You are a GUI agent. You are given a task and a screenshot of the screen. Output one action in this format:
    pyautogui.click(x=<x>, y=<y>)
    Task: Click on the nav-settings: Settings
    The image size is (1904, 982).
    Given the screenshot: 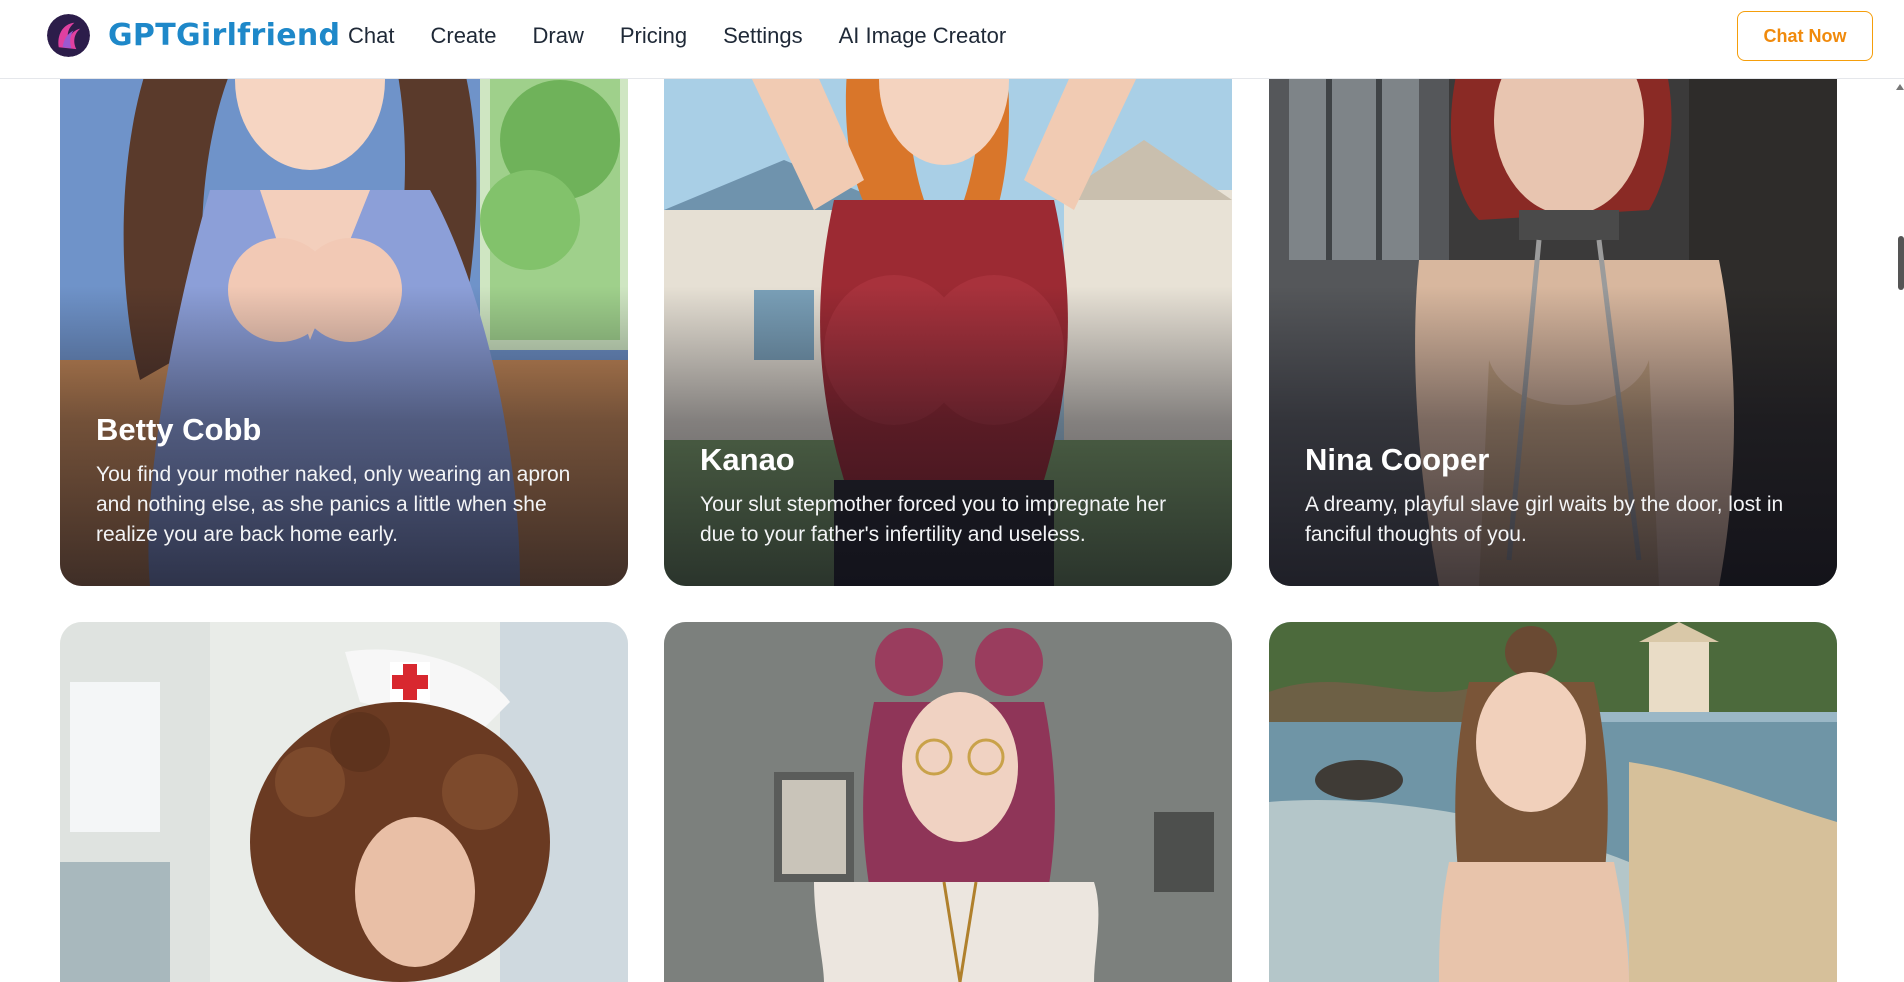 What is the action you would take?
    pyautogui.click(x=763, y=36)
    